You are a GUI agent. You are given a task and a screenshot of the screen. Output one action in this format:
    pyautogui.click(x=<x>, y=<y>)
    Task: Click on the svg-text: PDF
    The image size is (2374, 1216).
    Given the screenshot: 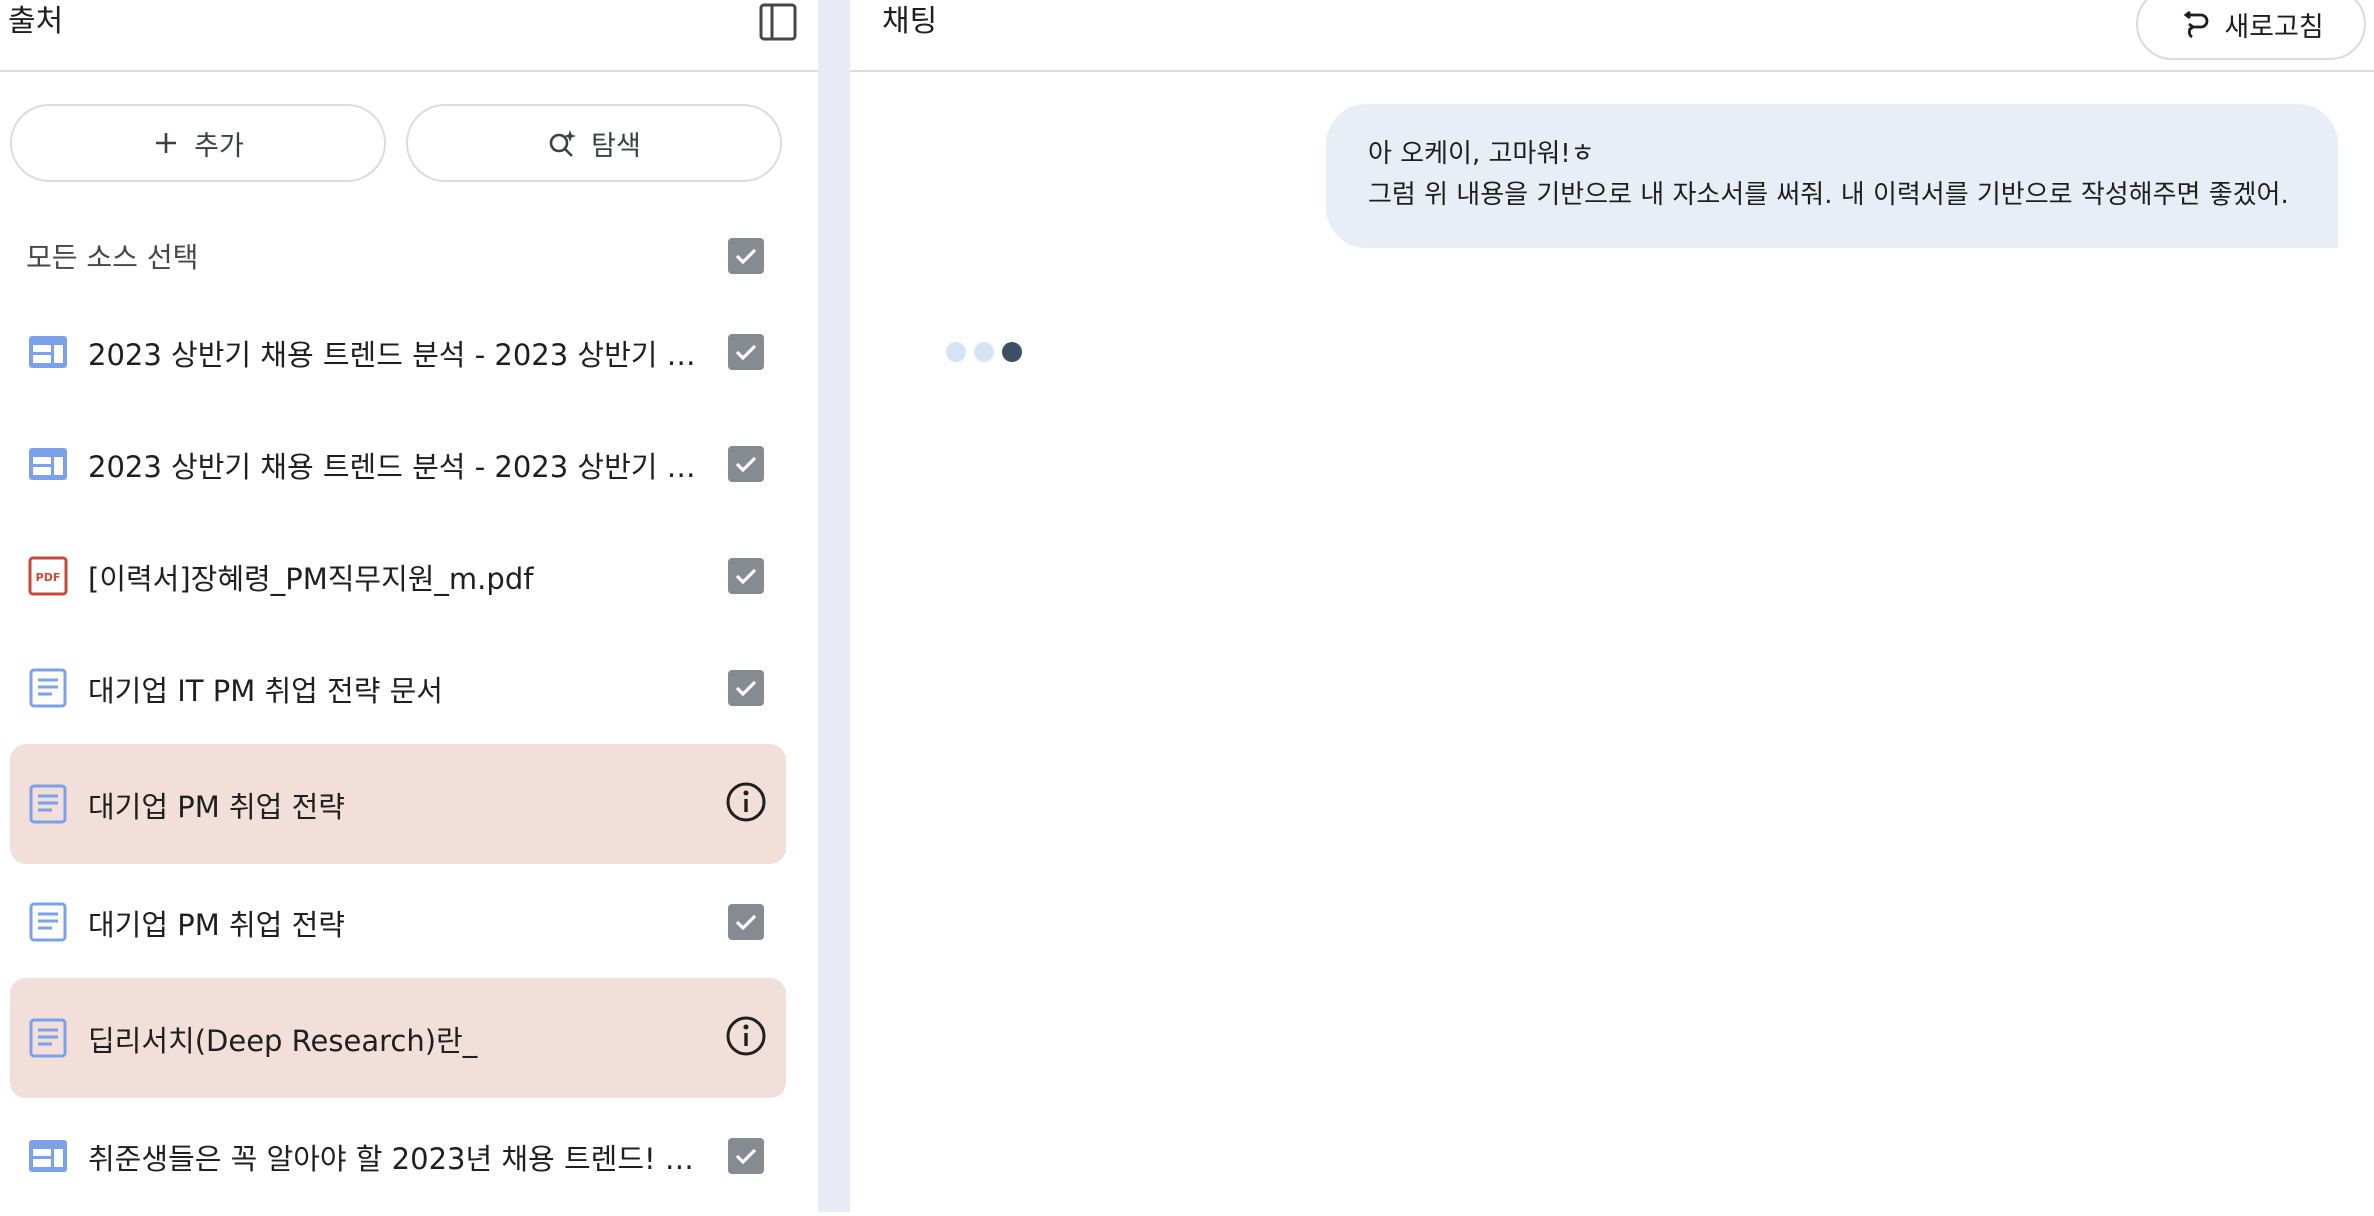 What is the action you would take?
    pyautogui.click(x=48, y=577)
    